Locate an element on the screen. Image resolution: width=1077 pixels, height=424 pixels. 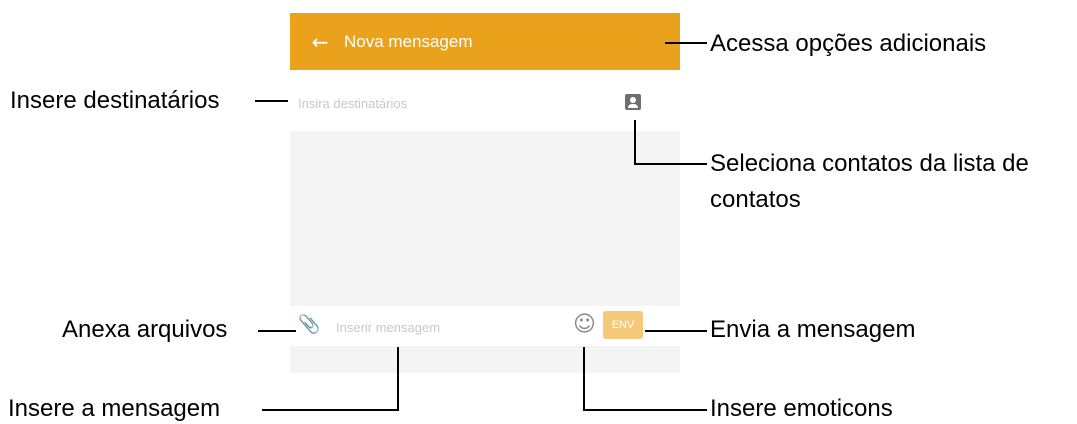
callout-emoticons: Insere emoticons is located at coordinates (801, 408).